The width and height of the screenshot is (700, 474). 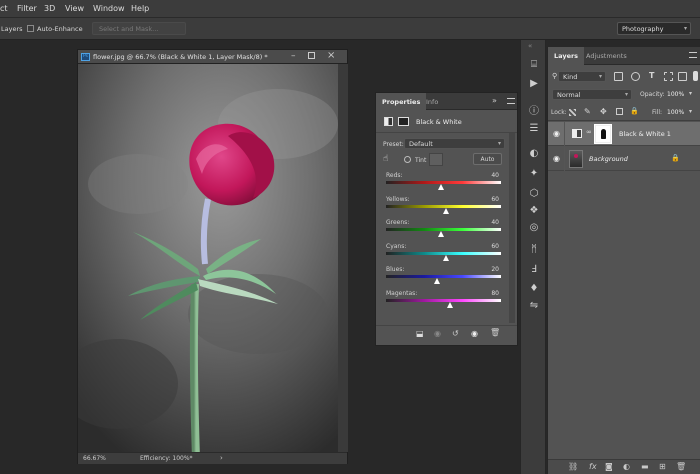 What do you see at coordinates (27, 8) in the screenshot?
I see `menu-item-filter: Filter` at bounding box center [27, 8].